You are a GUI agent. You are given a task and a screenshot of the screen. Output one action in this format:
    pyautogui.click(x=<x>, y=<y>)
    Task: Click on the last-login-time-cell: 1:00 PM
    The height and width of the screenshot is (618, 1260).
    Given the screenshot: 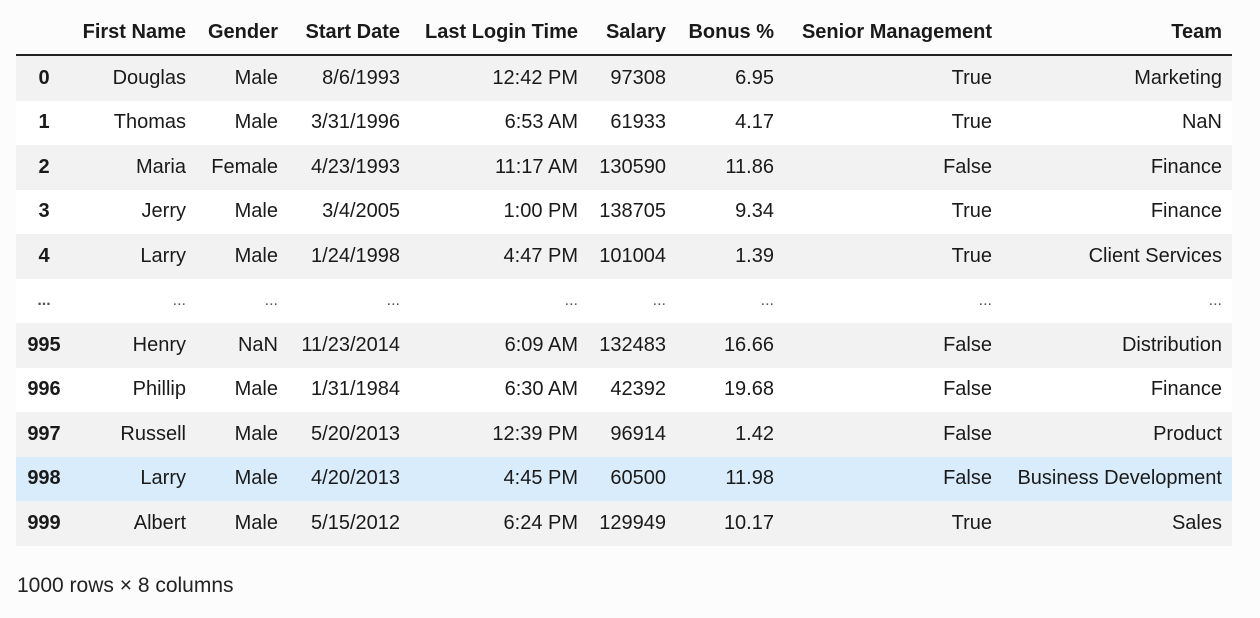 What is the action you would take?
    pyautogui.click(x=540, y=211)
    